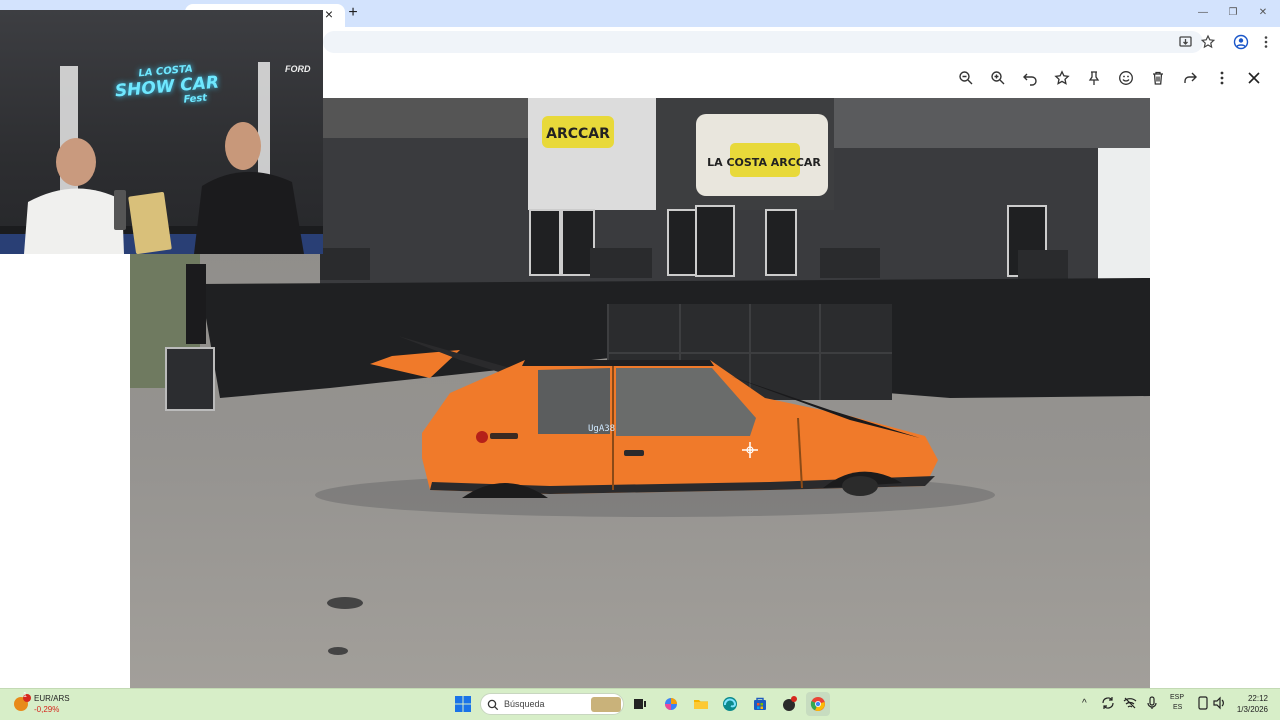  Describe the element at coordinates (52, 698) in the screenshot. I see `ticker-label: EUR/ARS` at that location.